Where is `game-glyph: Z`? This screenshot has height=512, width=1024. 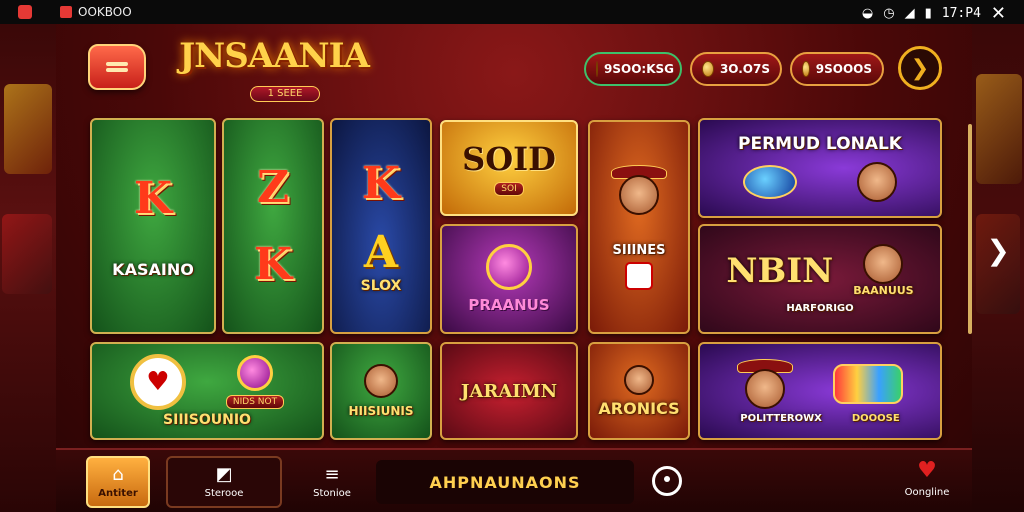 game-glyph: Z is located at coordinates (273, 187).